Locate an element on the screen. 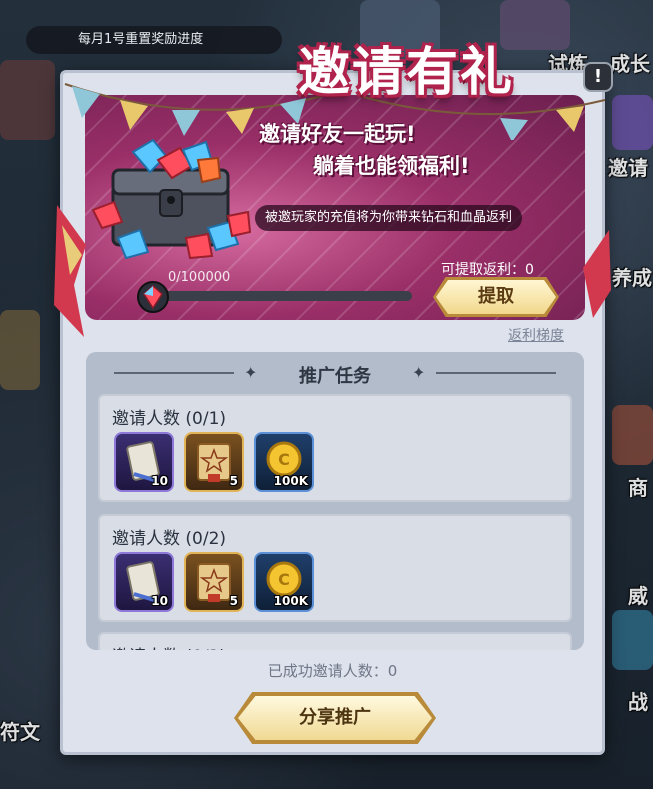 The width and height of the screenshot is (653, 789). left-ribbon-icon is located at coordinates (70, 271).